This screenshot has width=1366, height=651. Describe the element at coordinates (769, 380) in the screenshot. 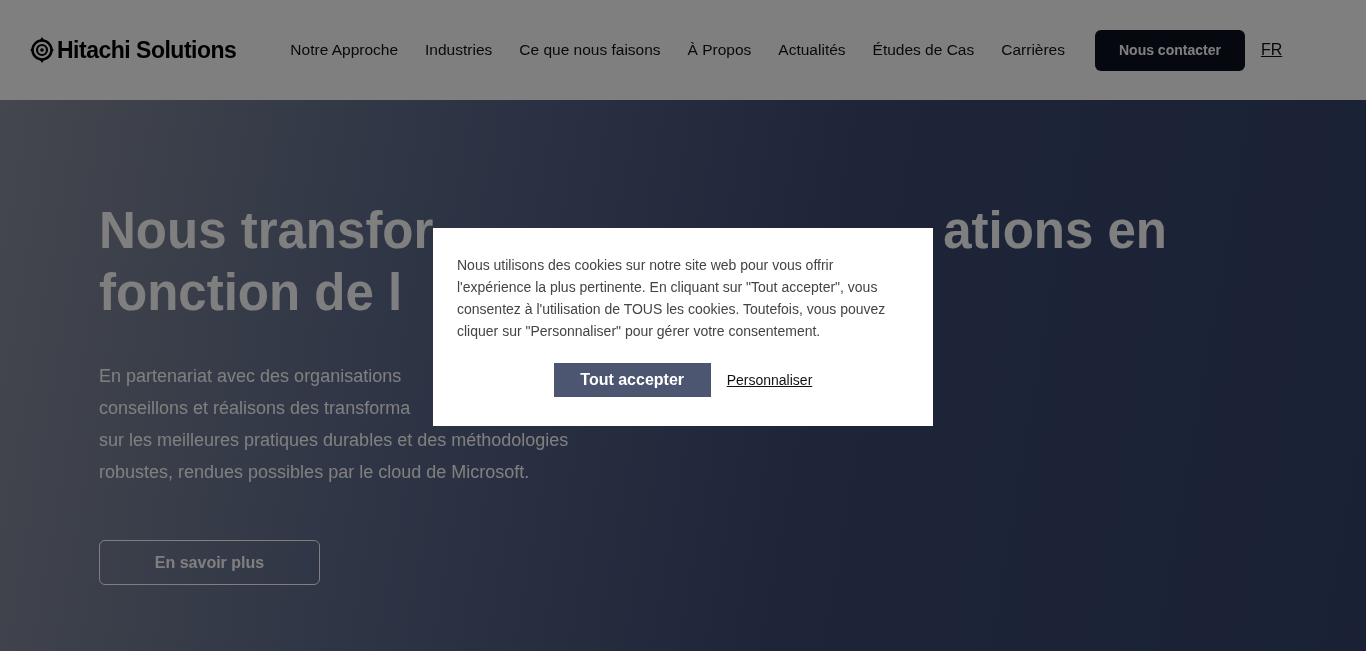

I see `customize-link: Personnaliser` at that location.